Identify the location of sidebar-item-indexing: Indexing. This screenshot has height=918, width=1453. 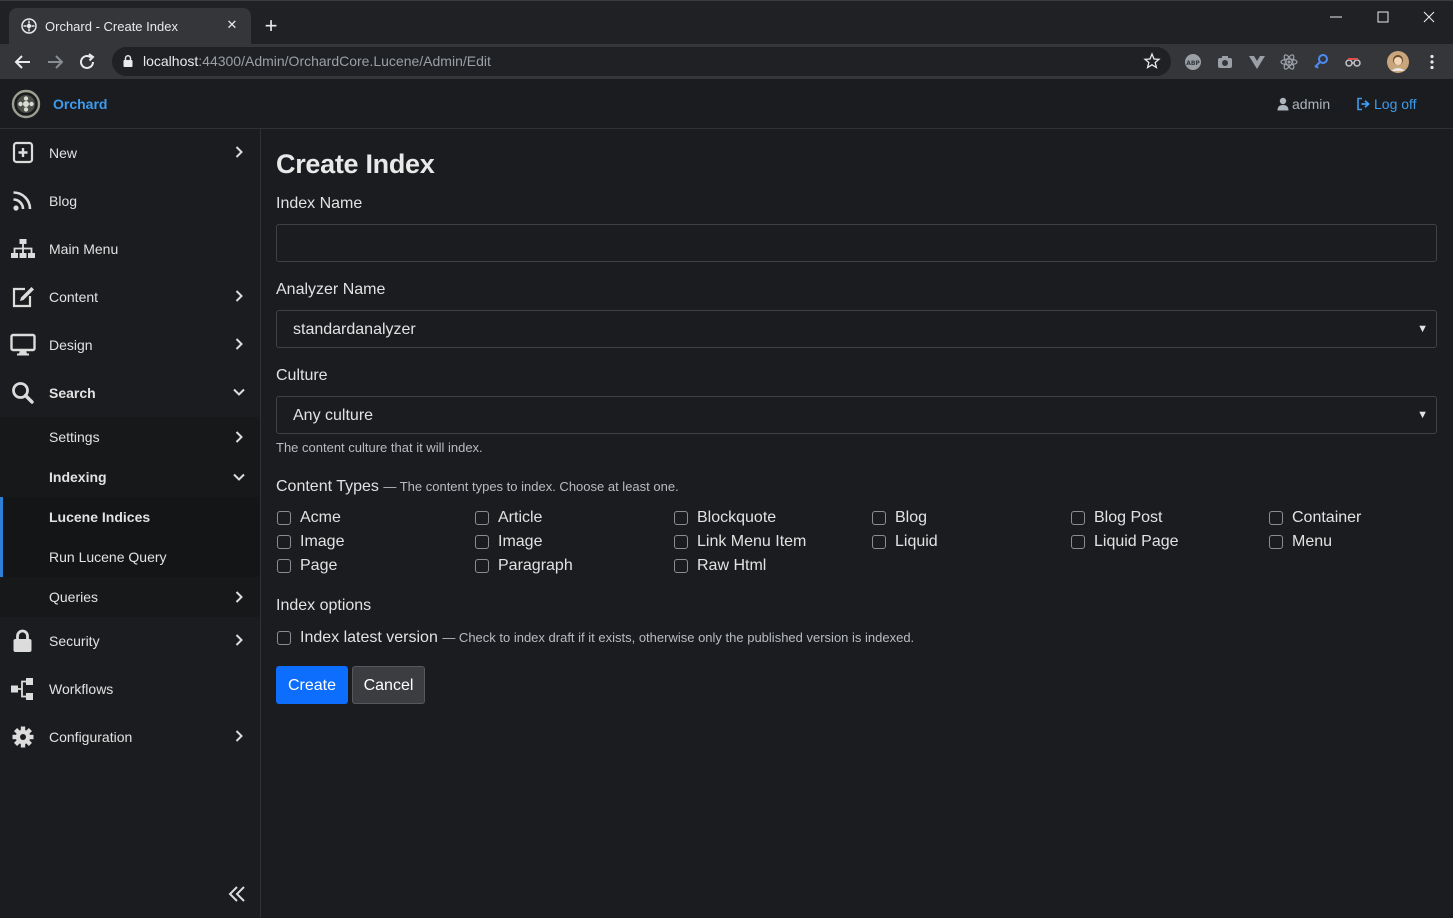
(130, 477).